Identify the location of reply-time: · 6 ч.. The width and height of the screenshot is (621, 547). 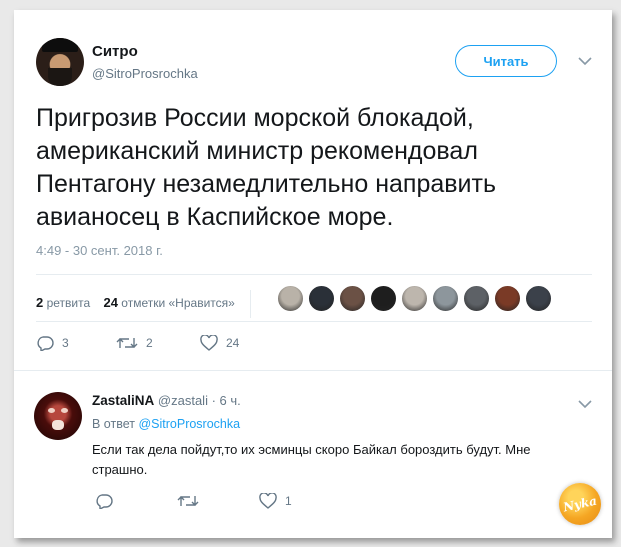
(226, 400).